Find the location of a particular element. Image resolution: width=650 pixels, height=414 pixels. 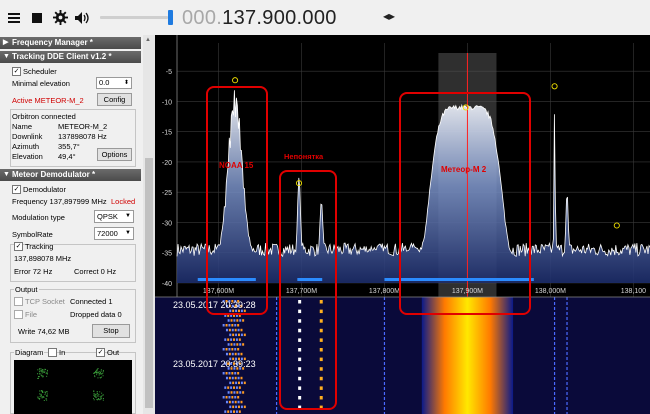

y-tick-label: -40 is located at coordinates (167, 284).